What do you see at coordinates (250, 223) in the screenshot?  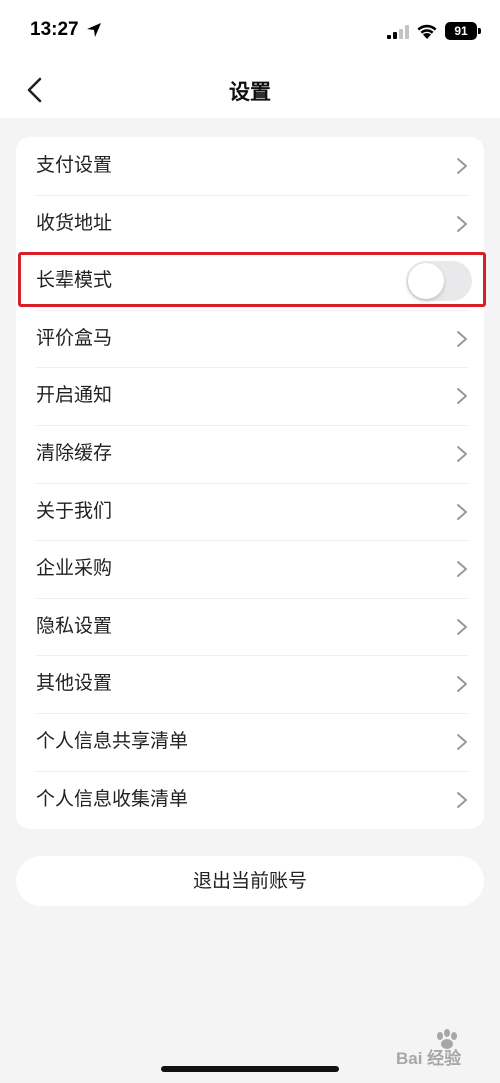 I see `settings-item-address: 收货地址` at bounding box center [250, 223].